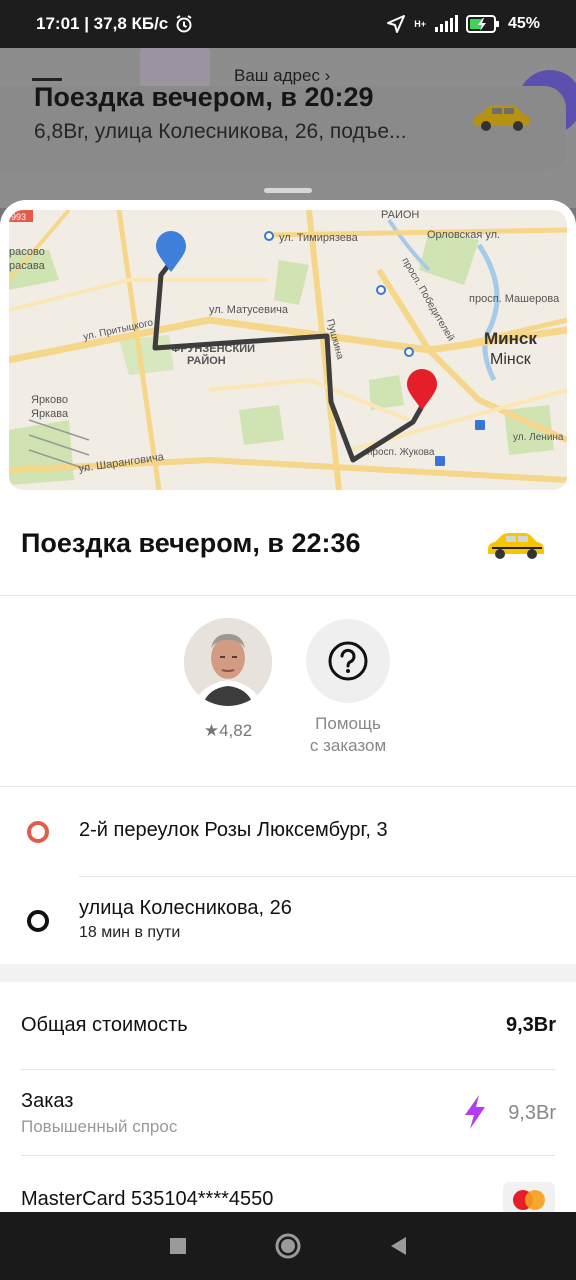 The width and height of the screenshot is (576, 1280). What do you see at coordinates (327, 876) in the screenshot?
I see `route-divider` at bounding box center [327, 876].